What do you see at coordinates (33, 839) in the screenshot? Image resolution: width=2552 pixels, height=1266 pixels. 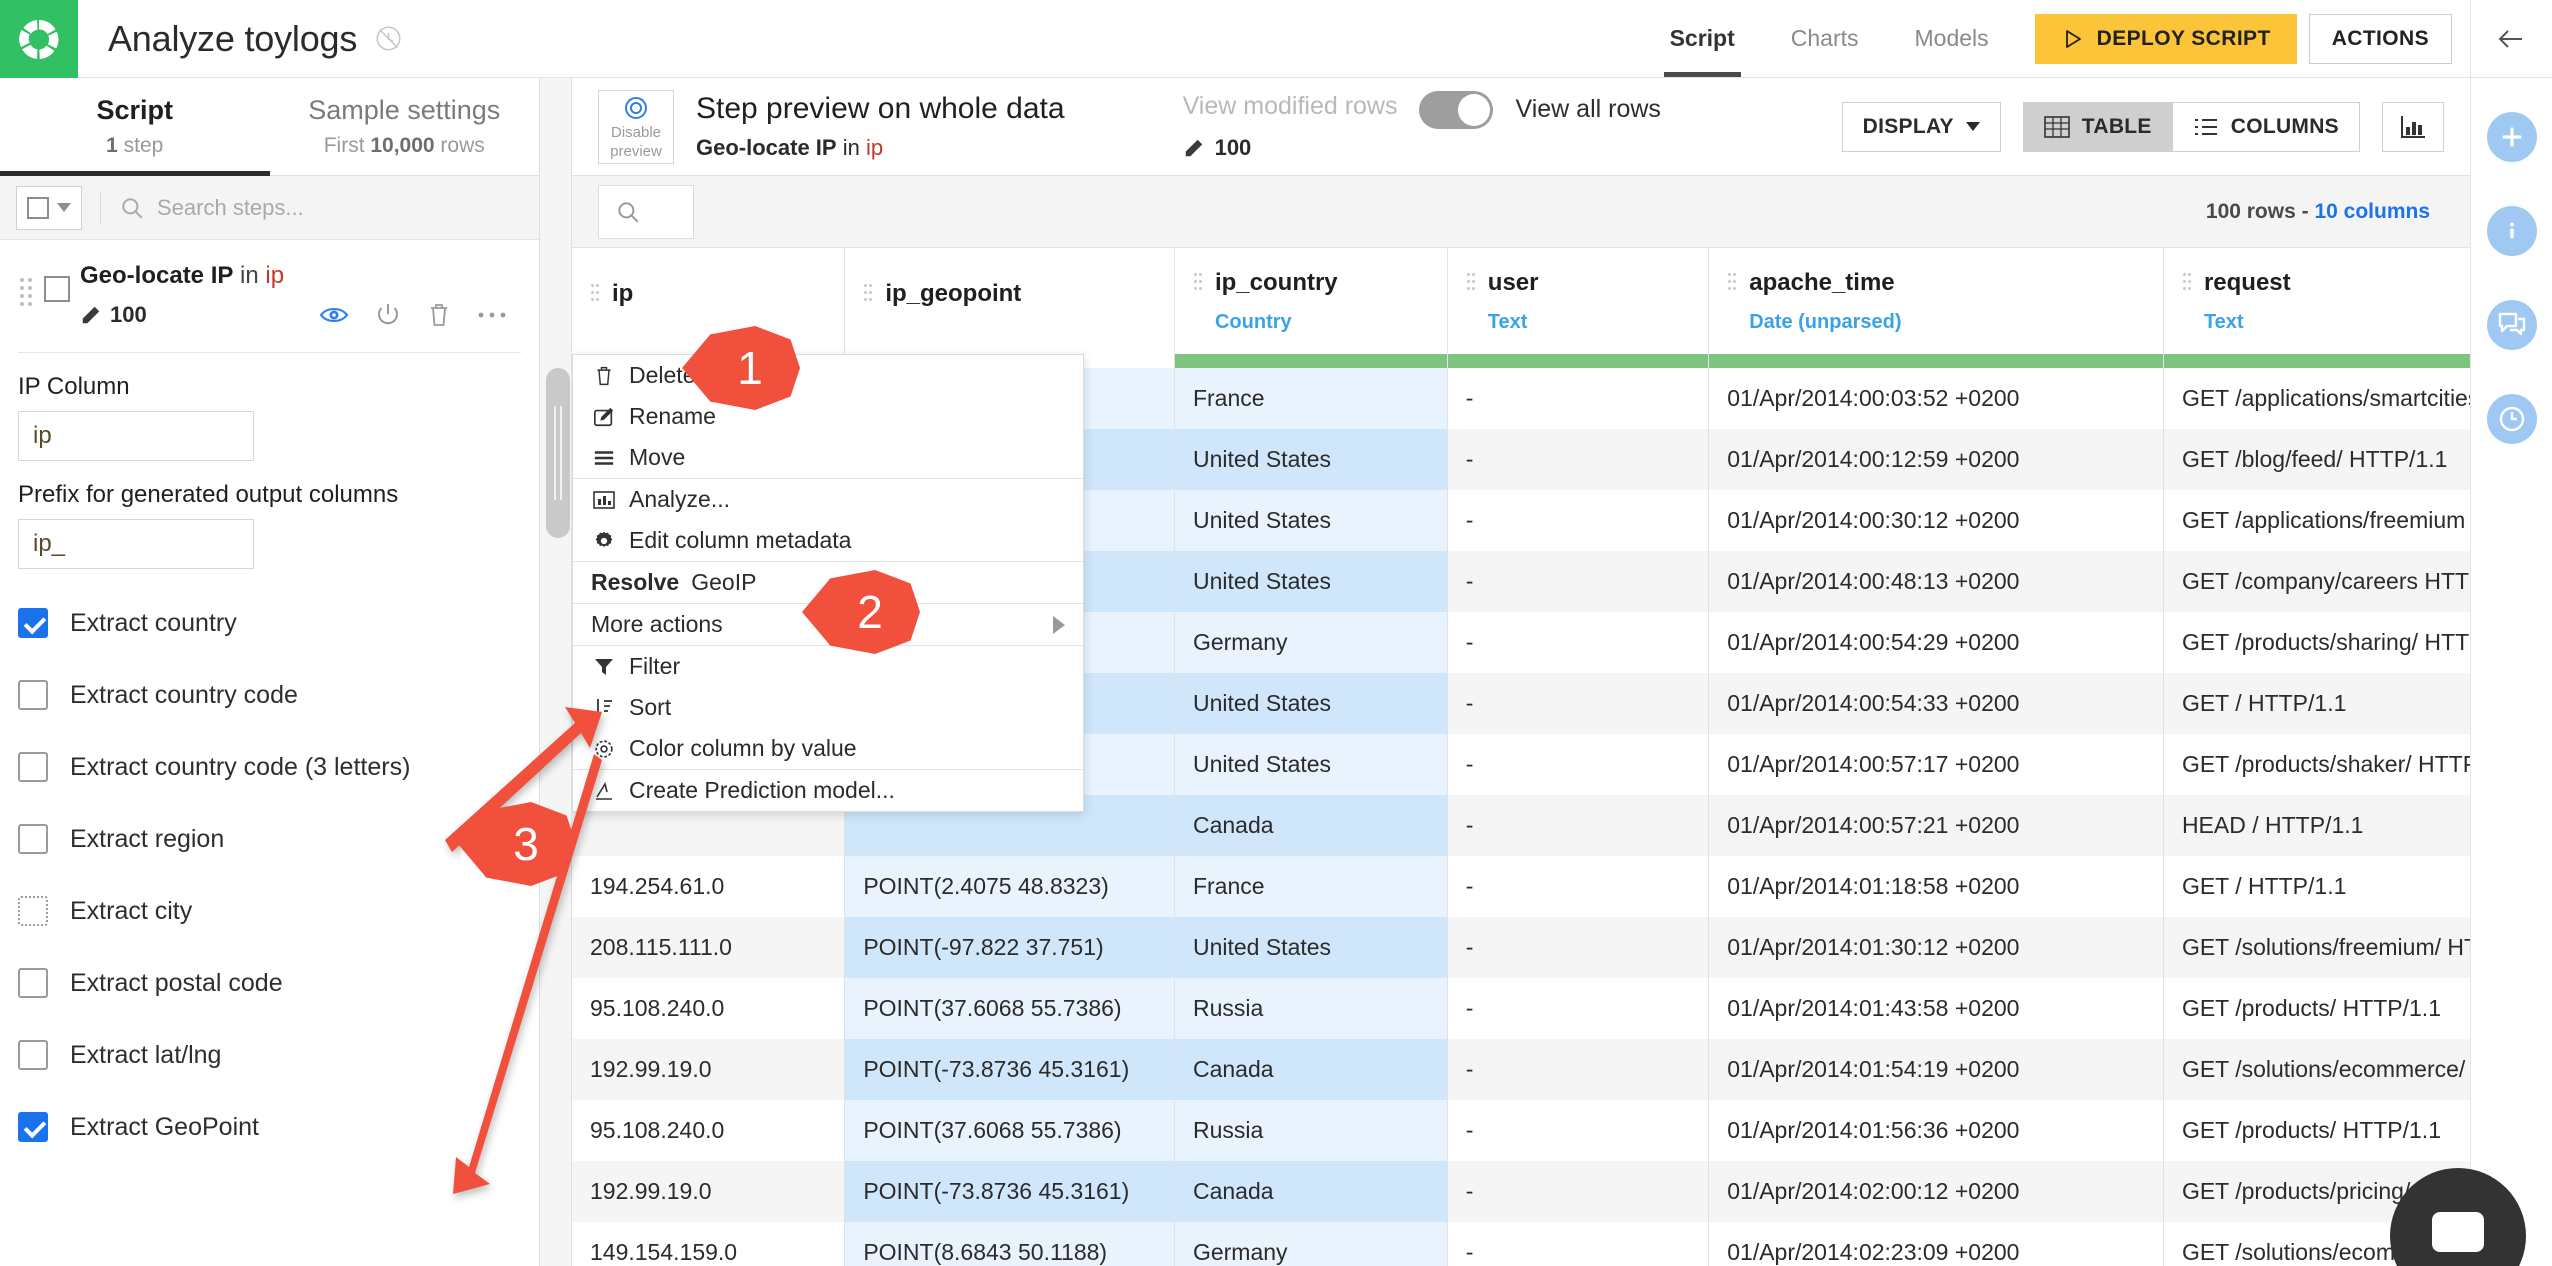 I see `checkbox-extract-region` at bounding box center [33, 839].